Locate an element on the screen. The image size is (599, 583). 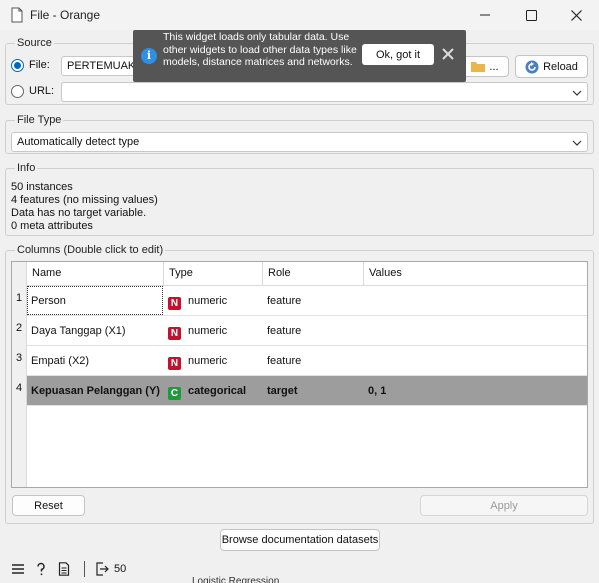
minimize-button is located at coordinates (485, 15).